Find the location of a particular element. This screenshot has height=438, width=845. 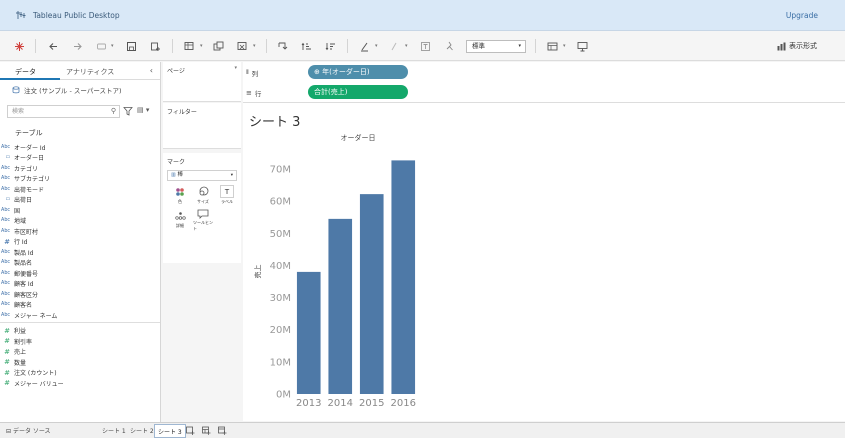

field-label: 出荷モード is located at coordinates (29, 190).